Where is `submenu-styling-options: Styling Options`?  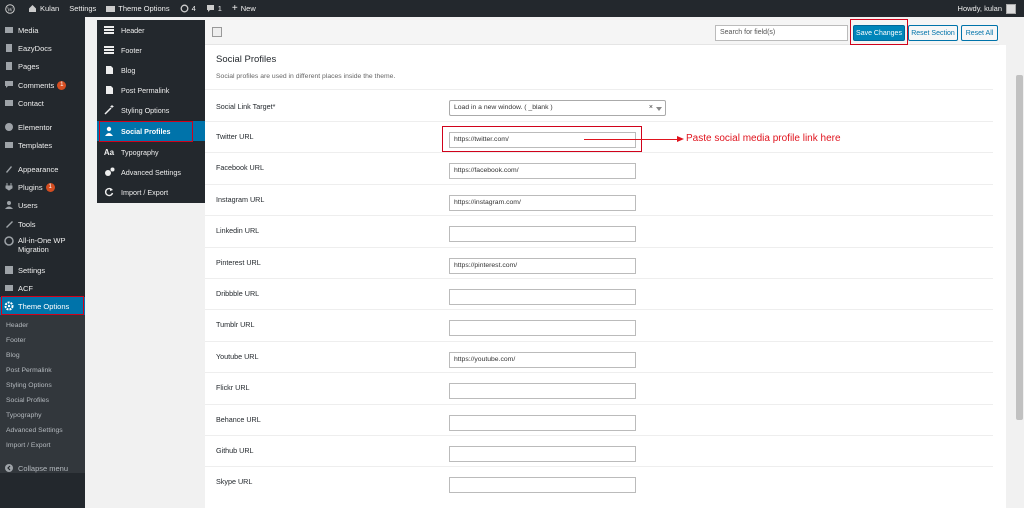
submenu-styling-options: Styling Options is located at coordinates (29, 385).